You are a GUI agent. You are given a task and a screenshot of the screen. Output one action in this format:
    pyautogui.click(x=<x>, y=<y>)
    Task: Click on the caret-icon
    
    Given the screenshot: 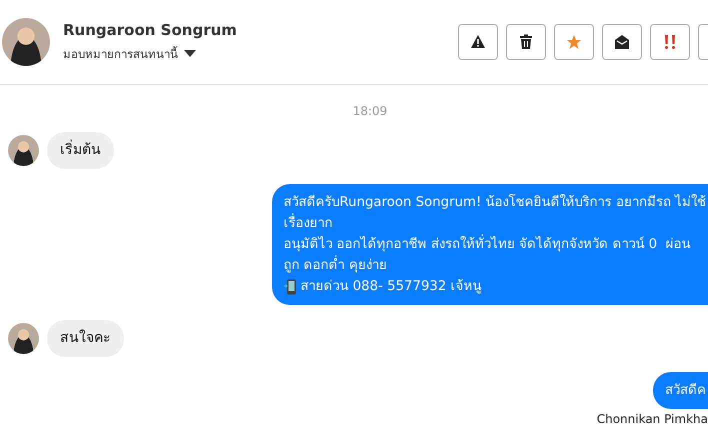 What is the action you would take?
    pyautogui.click(x=190, y=54)
    